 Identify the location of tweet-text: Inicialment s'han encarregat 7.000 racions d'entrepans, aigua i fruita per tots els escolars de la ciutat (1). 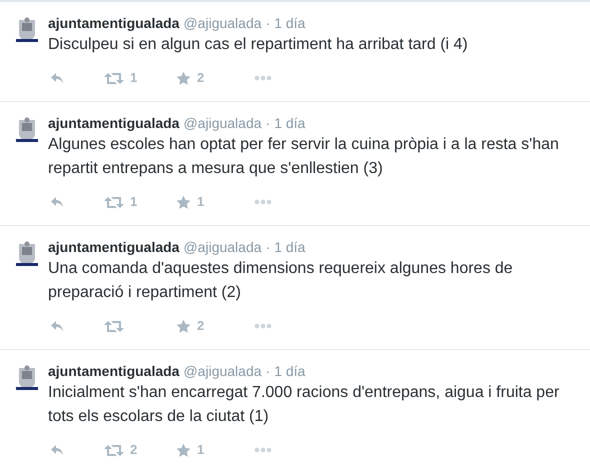
(304, 405).